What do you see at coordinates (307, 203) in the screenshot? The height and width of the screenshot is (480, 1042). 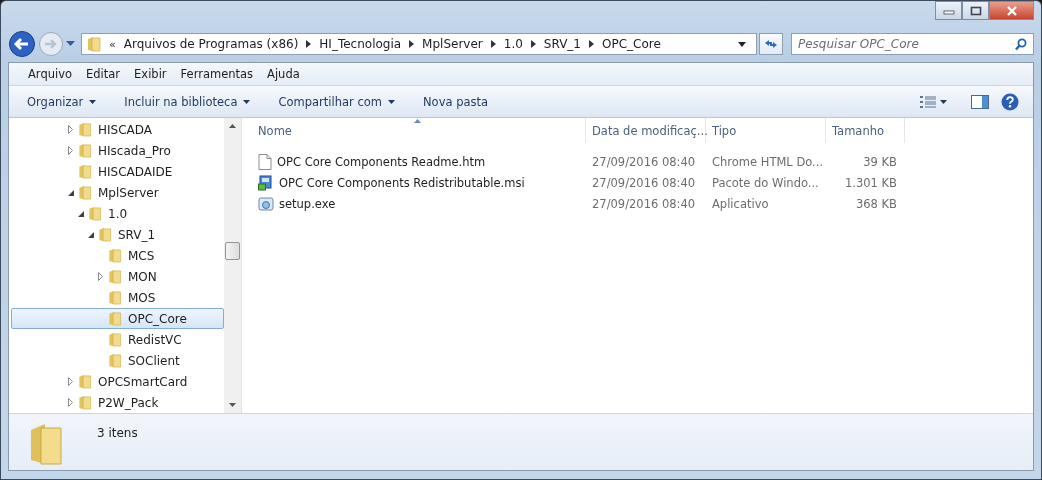 I see `file-name: setup.exe` at bounding box center [307, 203].